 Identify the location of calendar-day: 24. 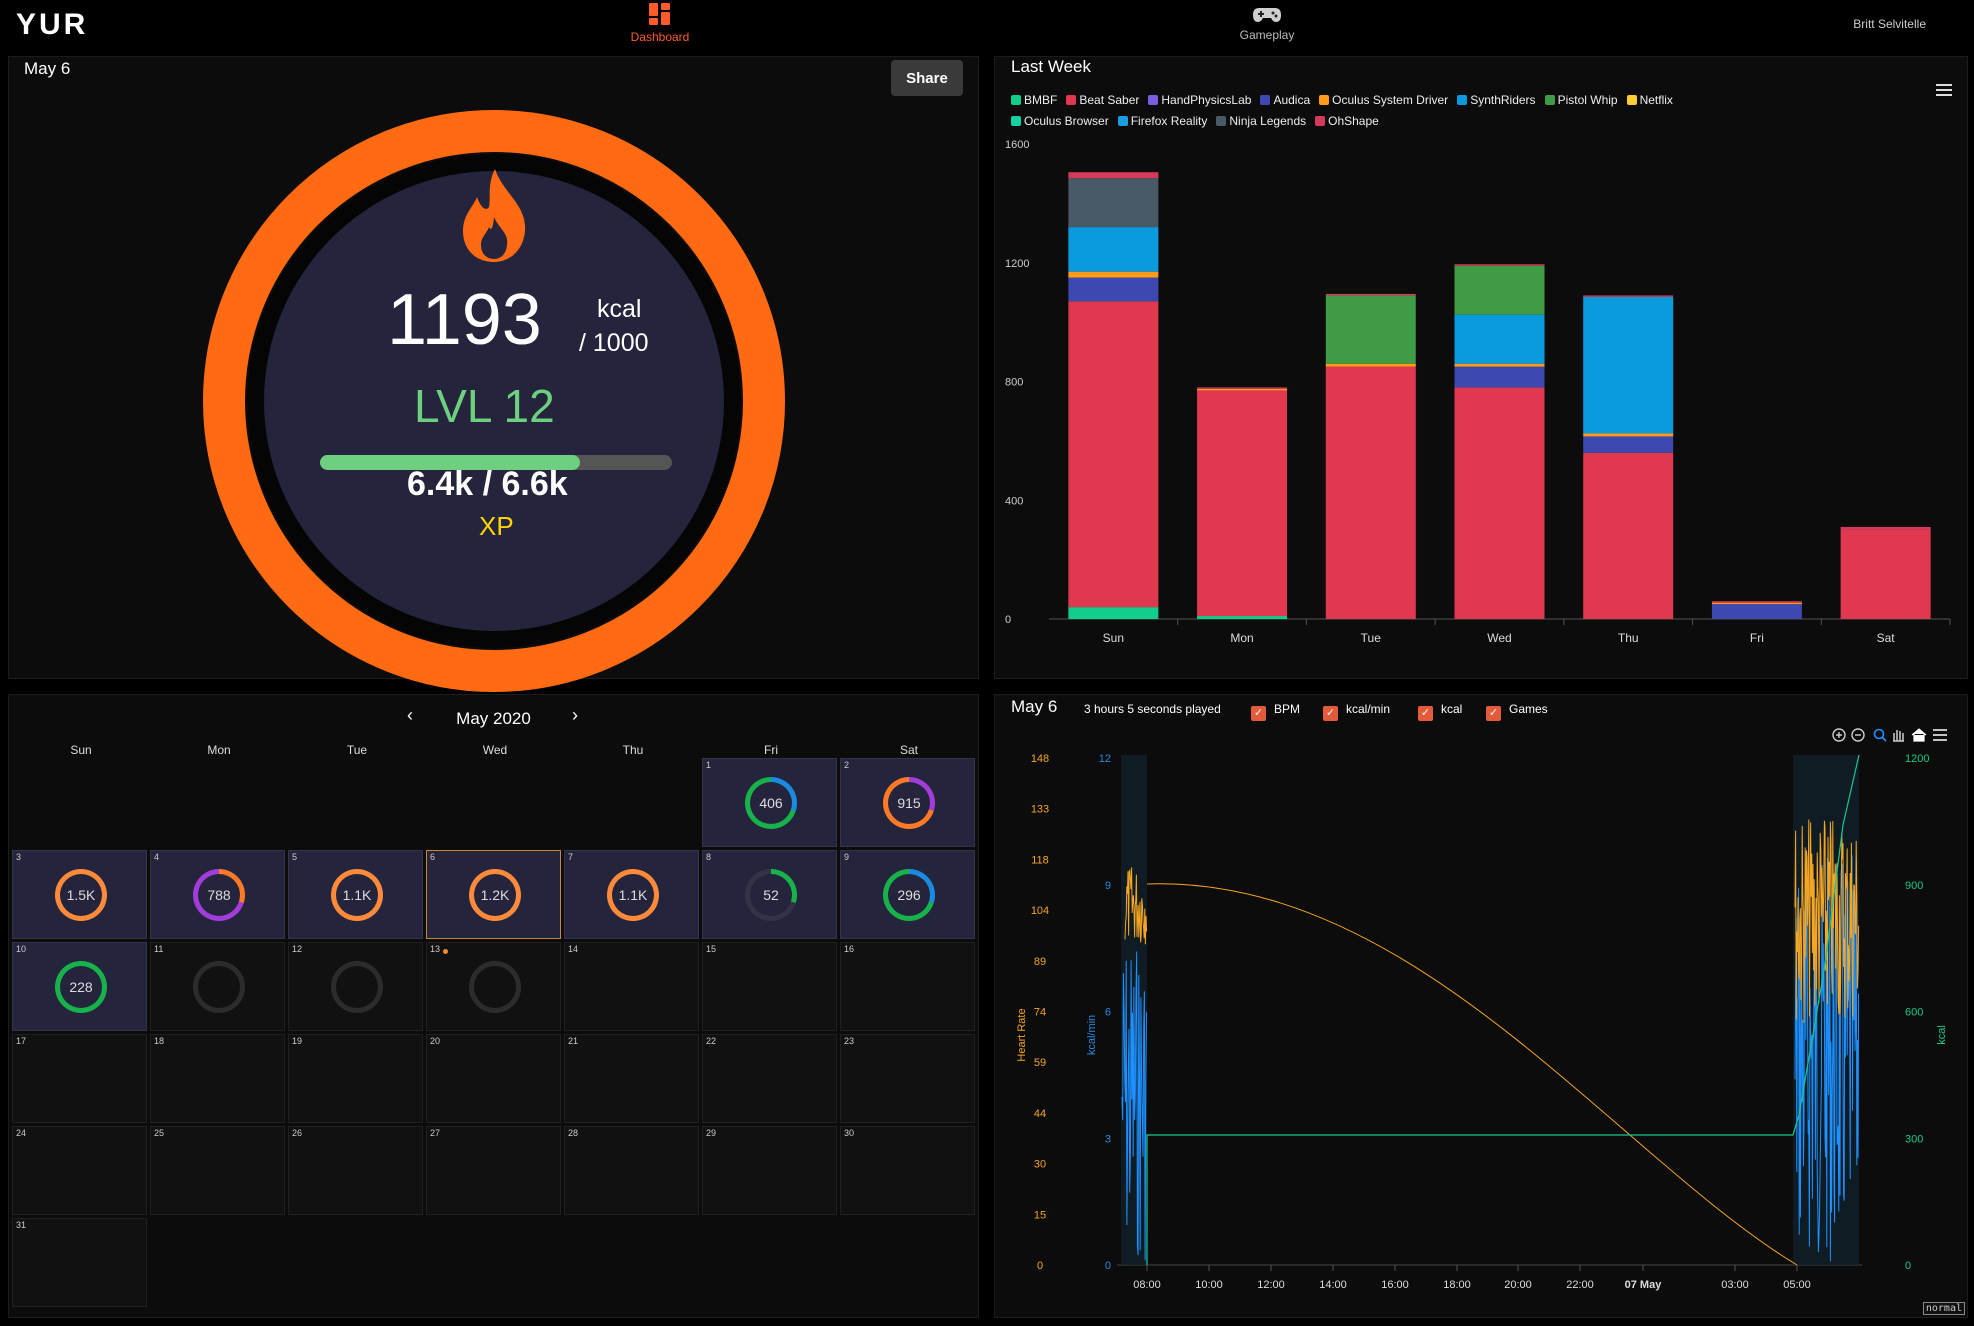
(79, 1170).